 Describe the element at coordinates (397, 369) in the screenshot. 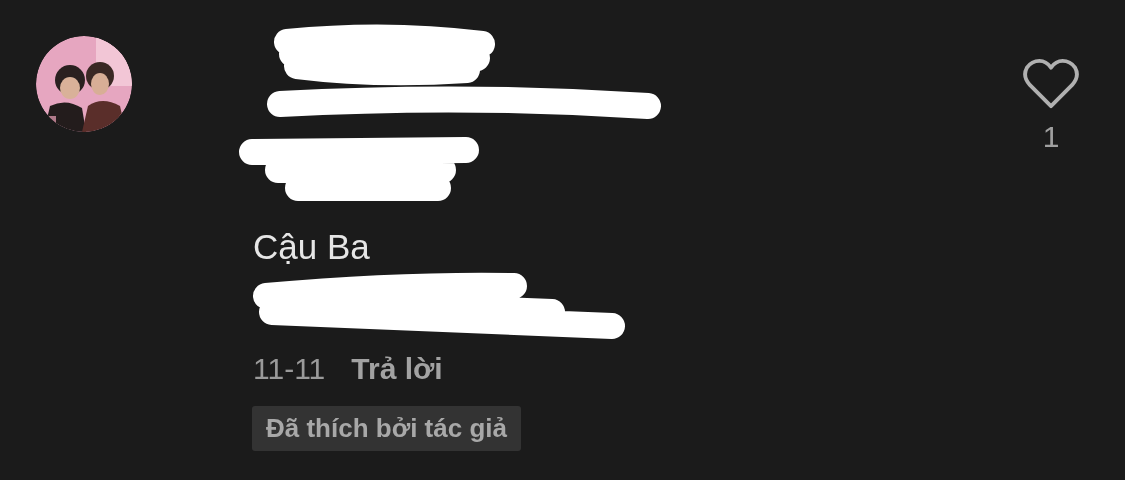

I see `reply-link: Trả lời` at that location.